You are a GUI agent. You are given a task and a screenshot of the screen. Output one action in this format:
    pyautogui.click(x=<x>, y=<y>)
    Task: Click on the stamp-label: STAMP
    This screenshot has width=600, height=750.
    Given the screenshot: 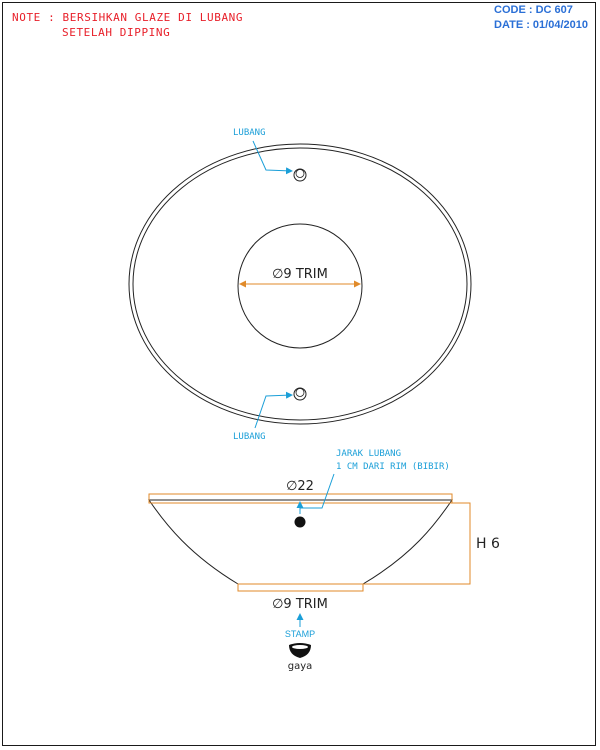 What is the action you would take?
    pyautogui.click(x=300, y=634)
    